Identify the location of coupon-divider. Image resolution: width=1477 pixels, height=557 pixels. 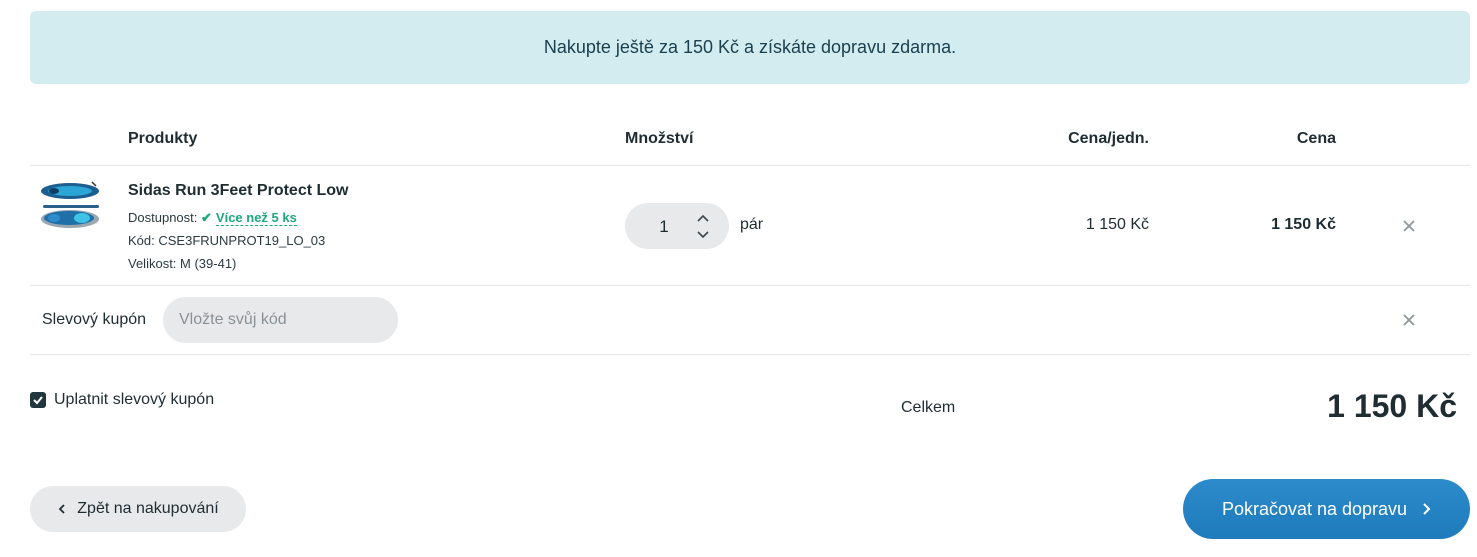
(750, 354).